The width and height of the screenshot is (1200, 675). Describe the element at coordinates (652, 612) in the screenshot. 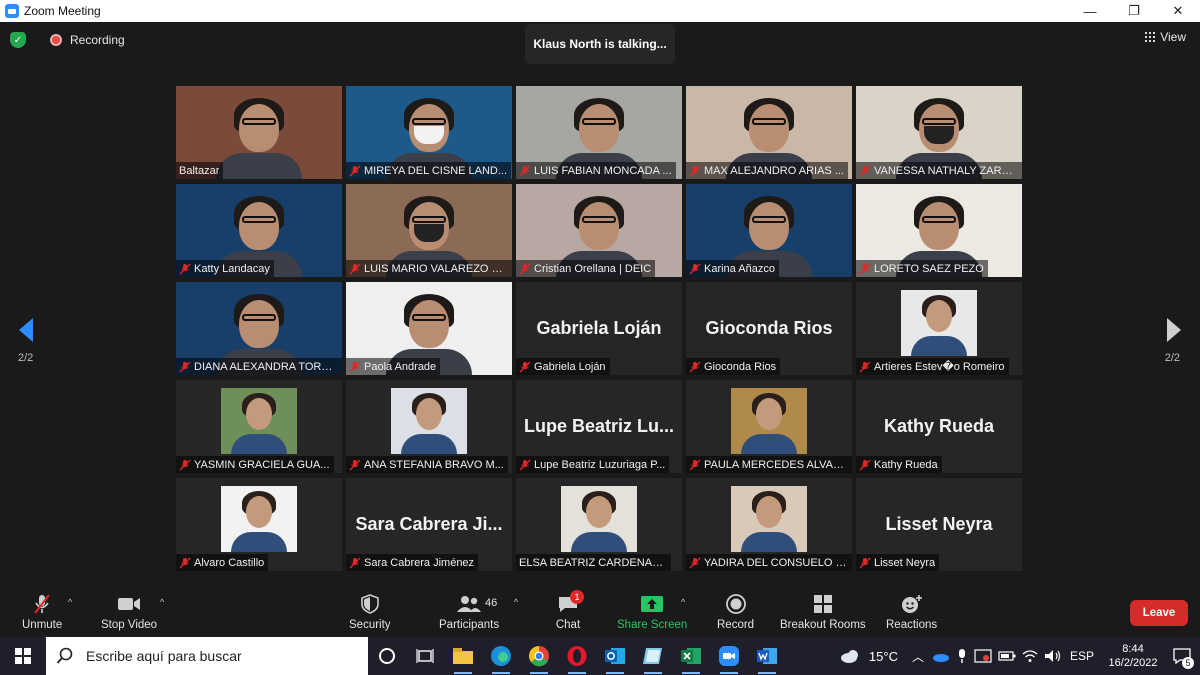

I see `share-screen-button: Share Screen` at that location.